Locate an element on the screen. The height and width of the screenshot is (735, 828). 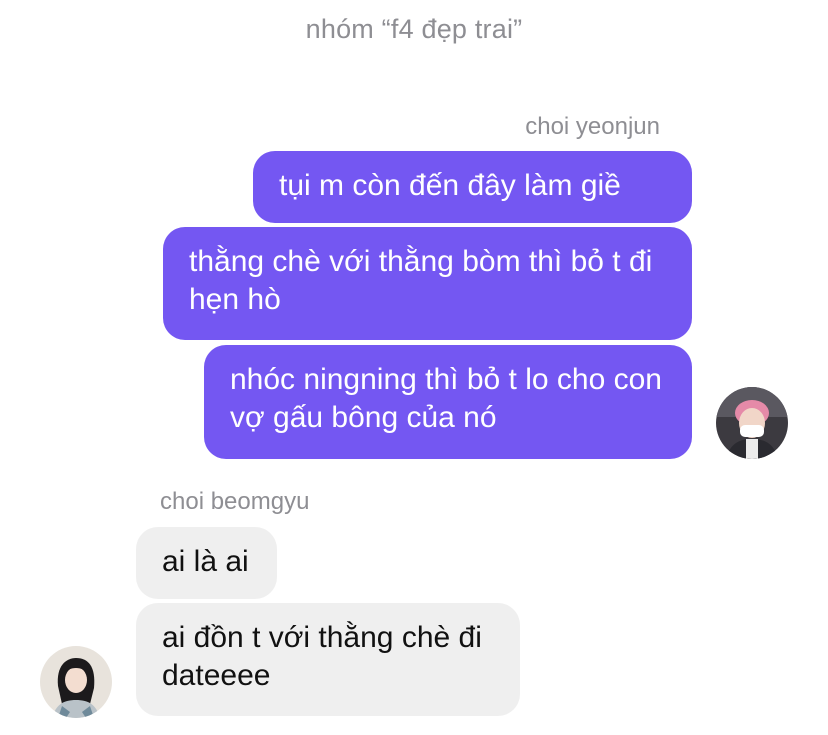
message-text: tụi m còn đến đây làm giề is located at coordinates (450, 185).